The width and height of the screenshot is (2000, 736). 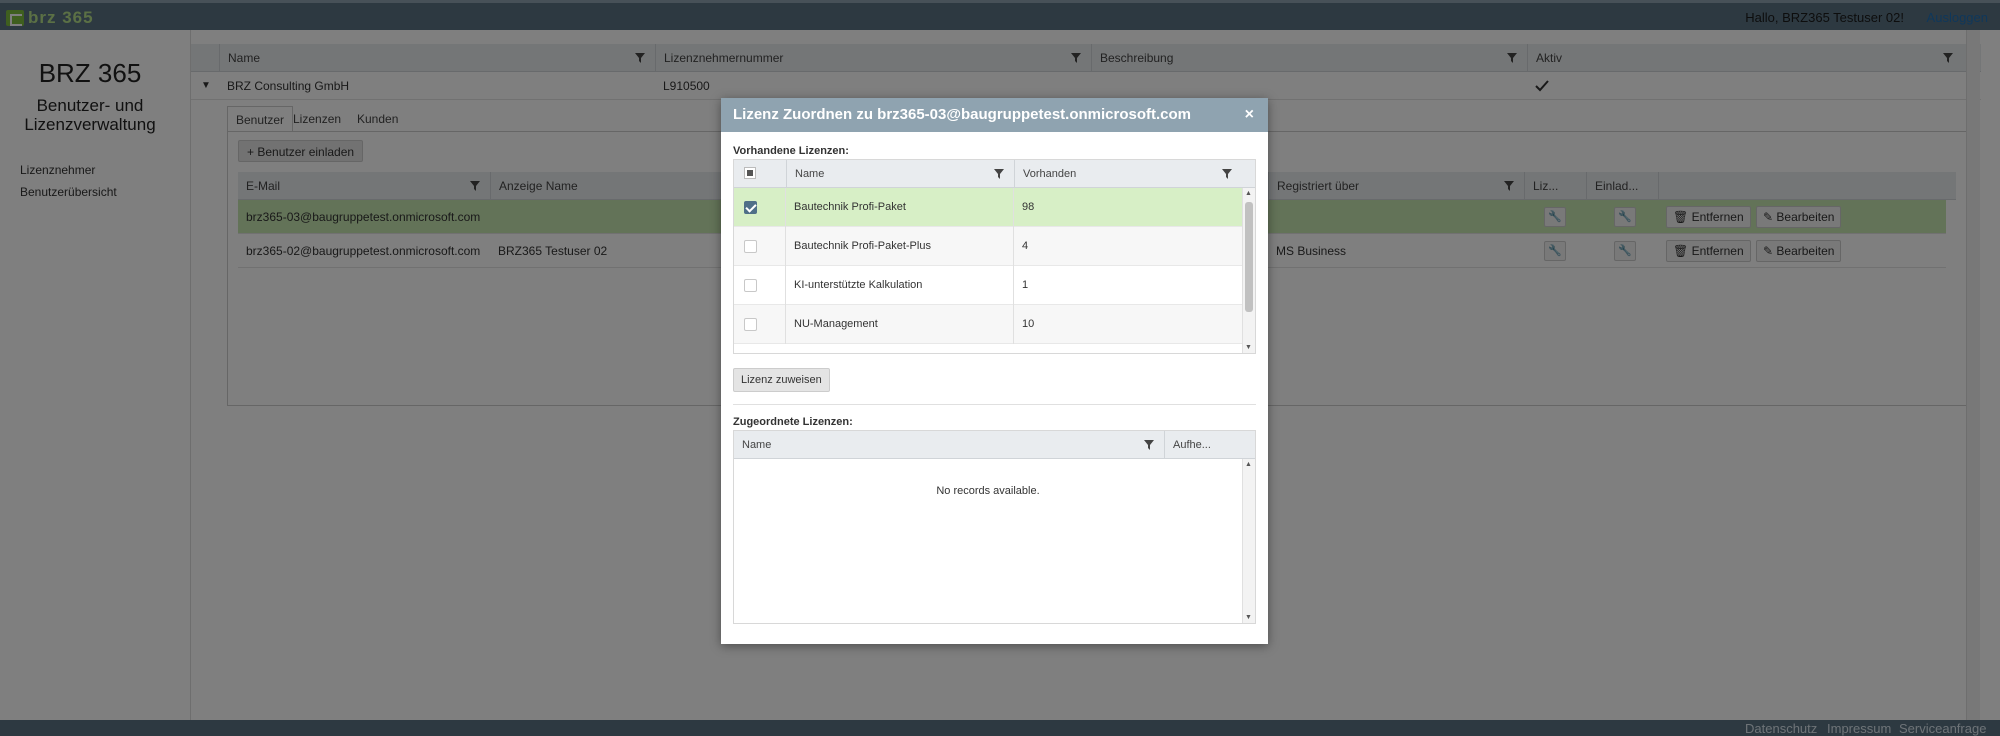 What do you see at coordinates (1028, 324) in the screenshot?
I see `license-count: 10` at bounding box center [1028, 324].